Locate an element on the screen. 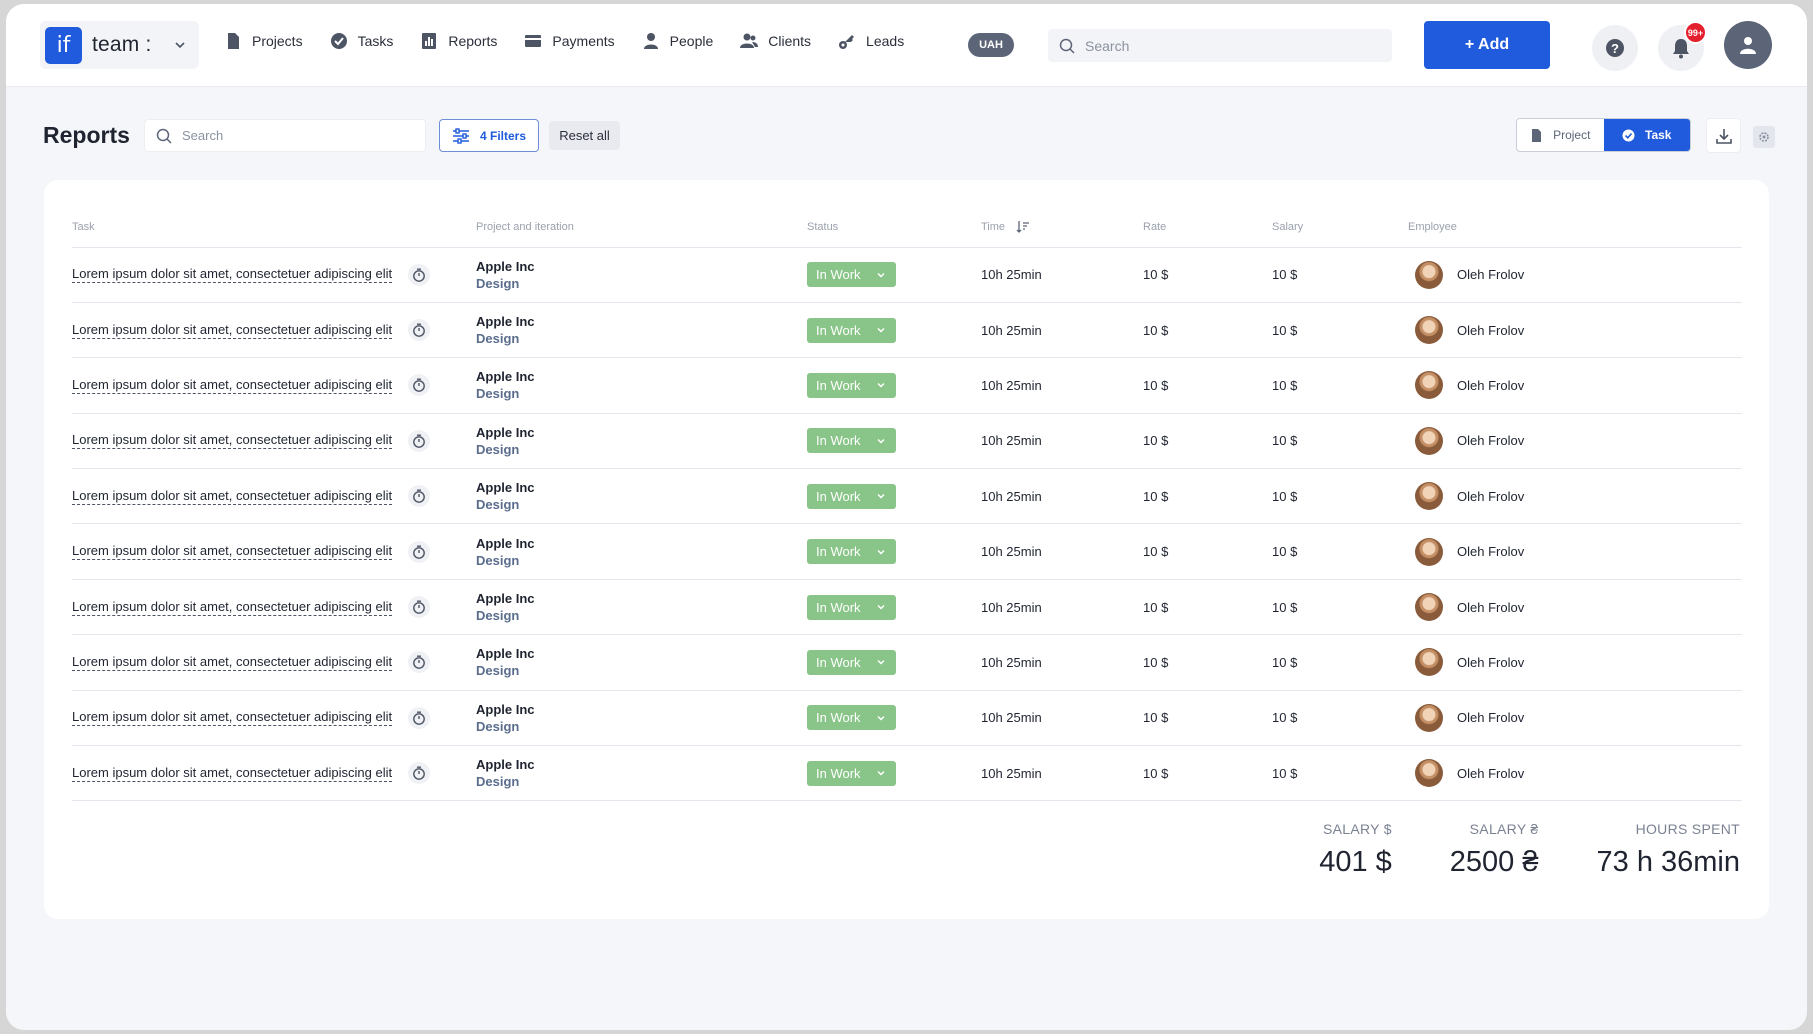 This screenshot has width=1813, height=1034. key-icon is located at coordinates (847, 42).